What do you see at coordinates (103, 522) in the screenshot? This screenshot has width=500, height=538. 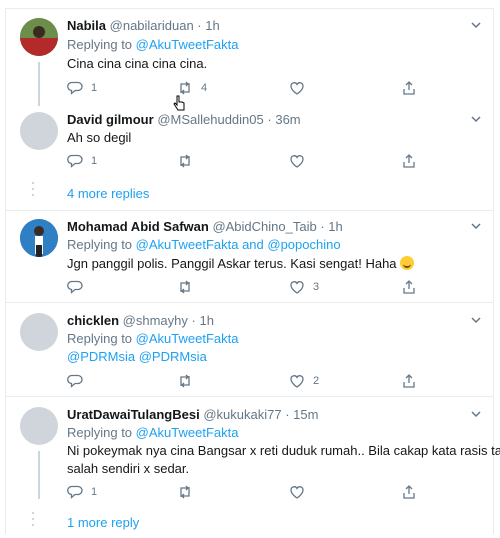 I see `more-replies-link: 1 more reply` at bounding box center [103, 522].